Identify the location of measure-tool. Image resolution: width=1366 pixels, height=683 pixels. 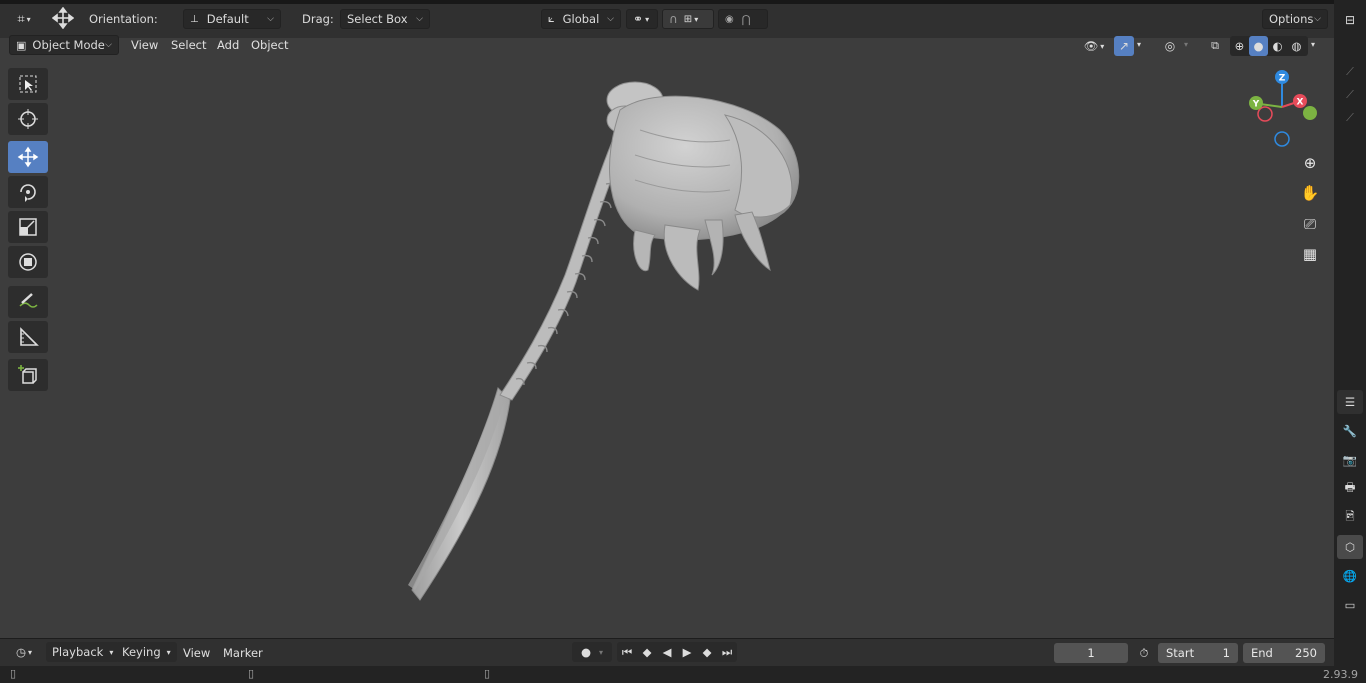
(28, 337).